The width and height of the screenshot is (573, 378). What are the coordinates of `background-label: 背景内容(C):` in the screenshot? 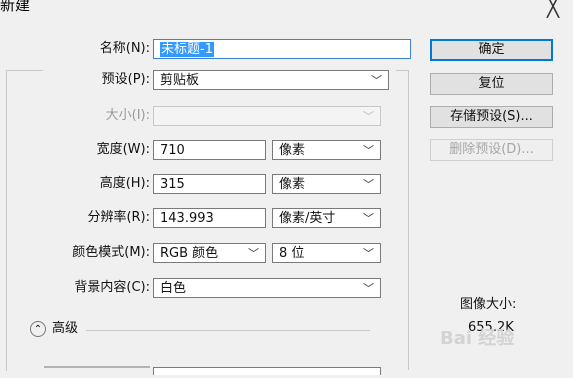 It's located at (112, 287).